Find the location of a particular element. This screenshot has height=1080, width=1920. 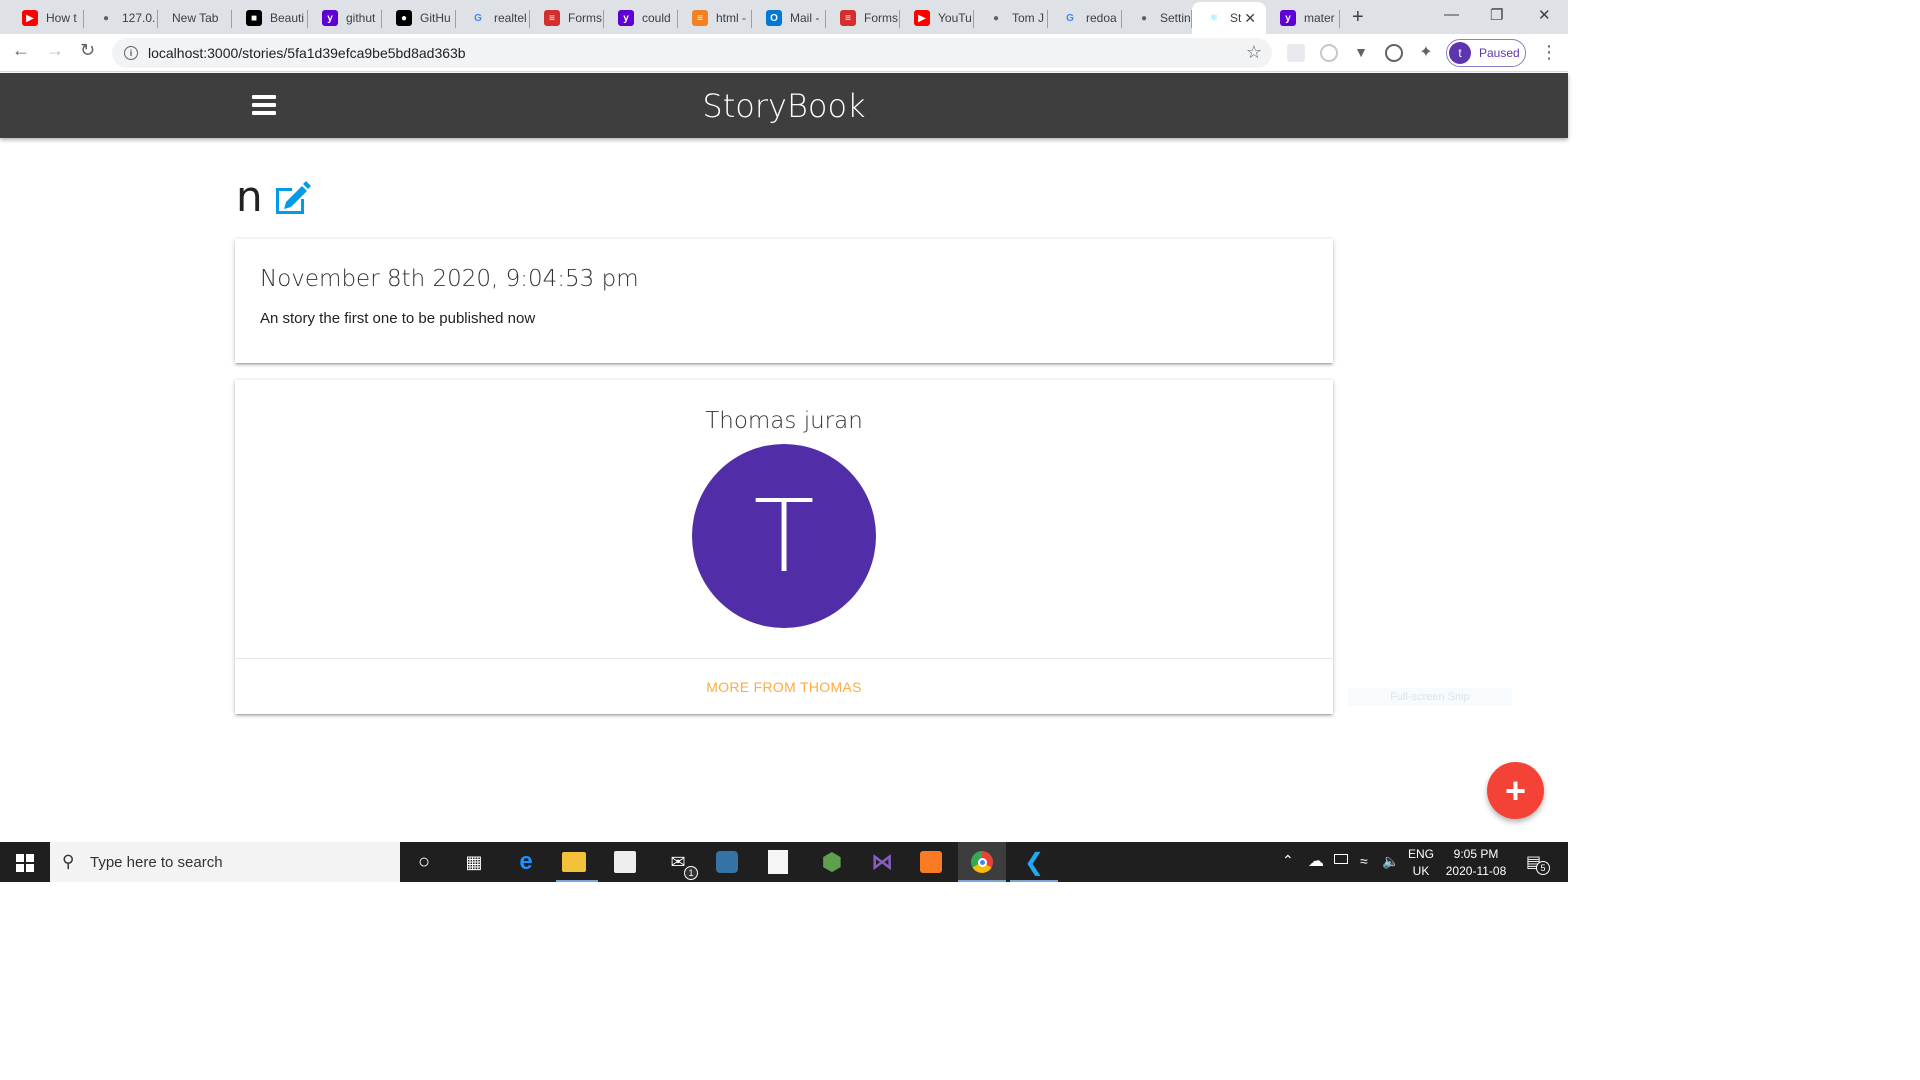

brand-logo: StoryBook is located at coordinates (784, 106).